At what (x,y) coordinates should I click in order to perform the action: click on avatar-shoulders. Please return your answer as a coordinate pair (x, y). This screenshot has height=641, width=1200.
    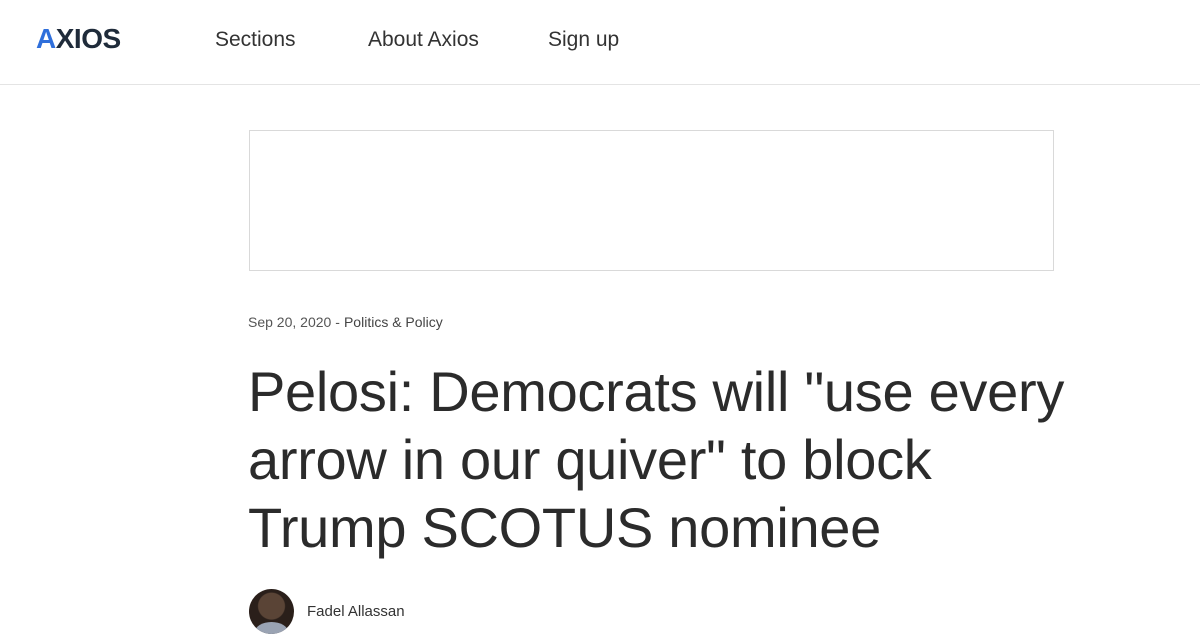
    Looking at the image, I should click on (271, 627).